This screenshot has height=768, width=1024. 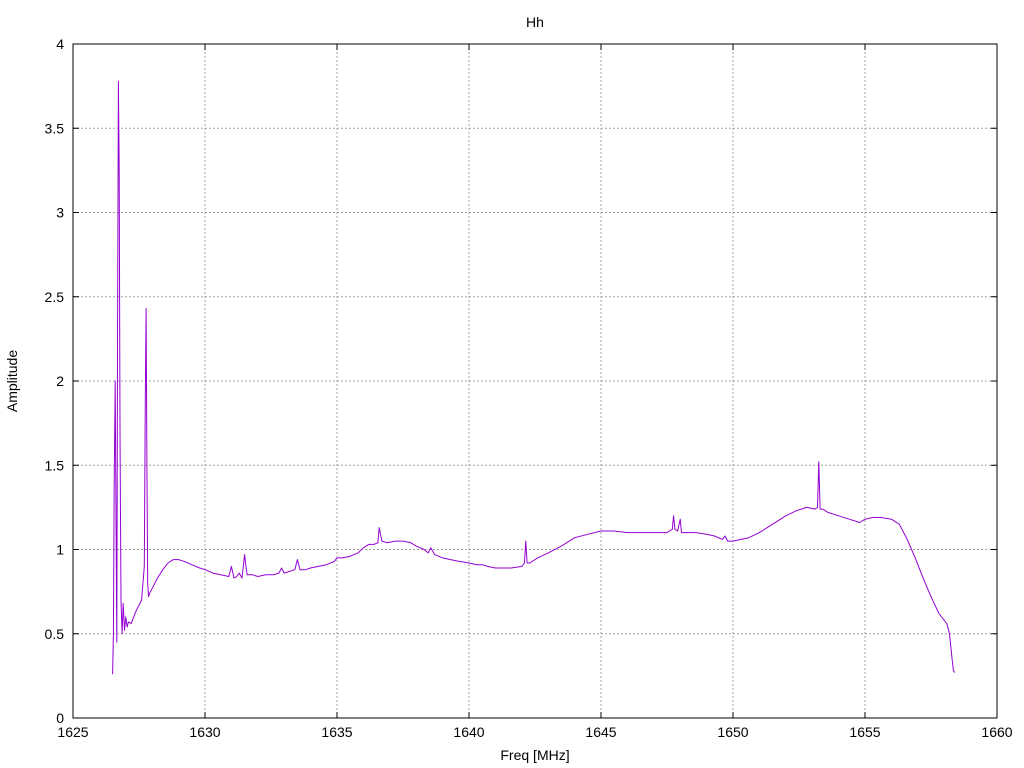 I want to click on chart-title: Hh, so click(x=535, y=22).